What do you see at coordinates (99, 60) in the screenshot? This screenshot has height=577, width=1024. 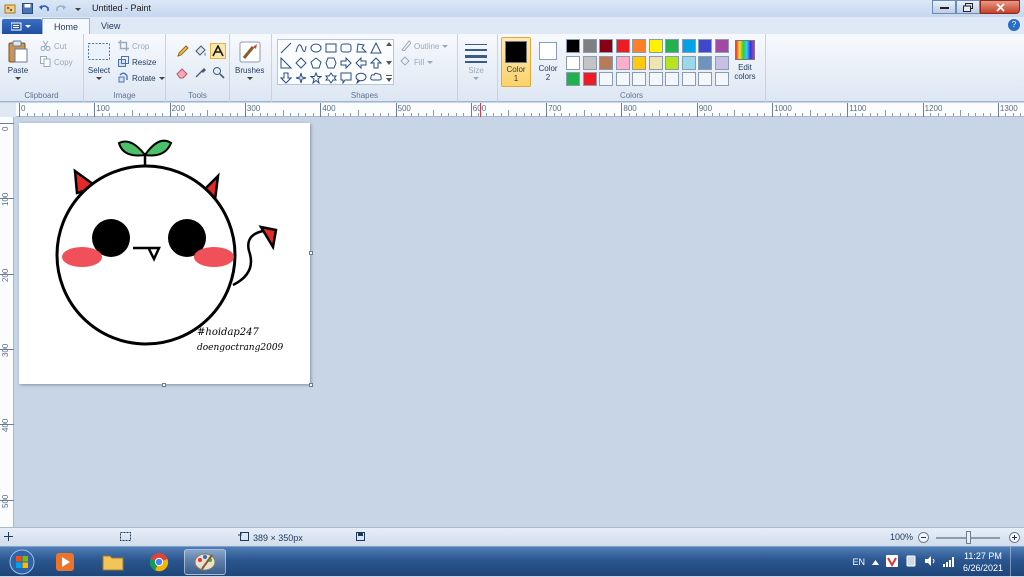 I see `select-button: Select` at bounding box center [99, 60].